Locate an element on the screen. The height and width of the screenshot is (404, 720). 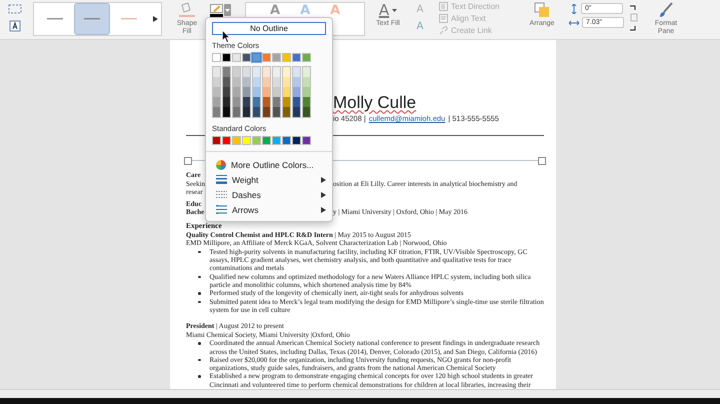
menu-item: Weight is located at coordinates (269, 179).